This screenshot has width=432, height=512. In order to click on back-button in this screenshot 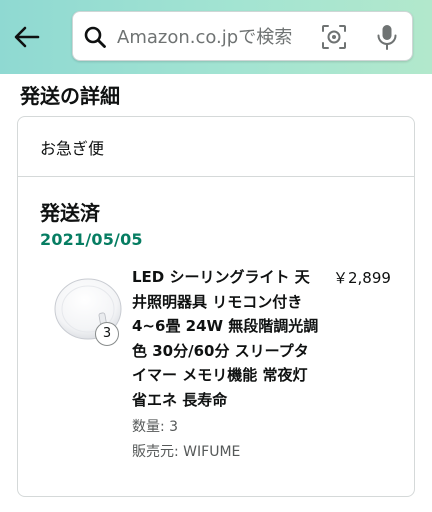, I will do `click(27, 37)`.